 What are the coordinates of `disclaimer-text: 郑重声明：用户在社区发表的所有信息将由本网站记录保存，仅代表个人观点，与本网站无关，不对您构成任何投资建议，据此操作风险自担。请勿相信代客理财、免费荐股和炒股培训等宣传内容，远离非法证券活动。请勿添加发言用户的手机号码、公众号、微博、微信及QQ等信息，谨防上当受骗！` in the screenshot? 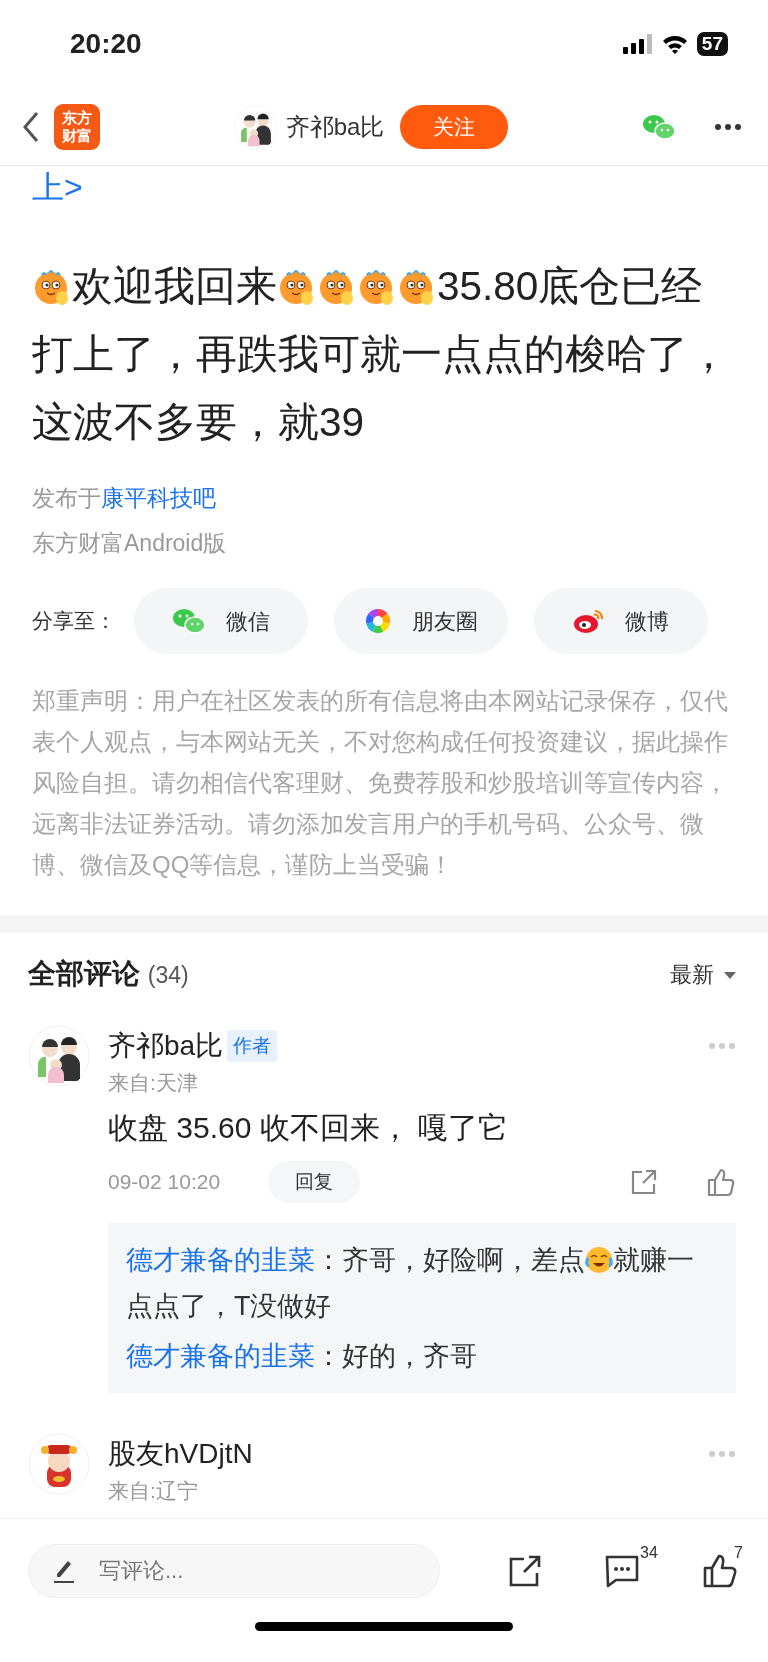 It's located at (380, 783).